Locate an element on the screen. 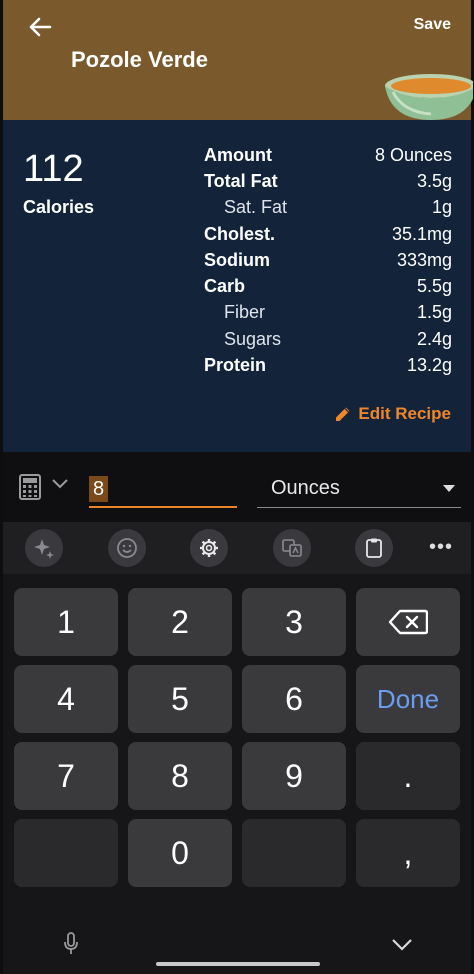 This screenshot has width=474, height=974. settings-button is located at coordinates (209, 548).